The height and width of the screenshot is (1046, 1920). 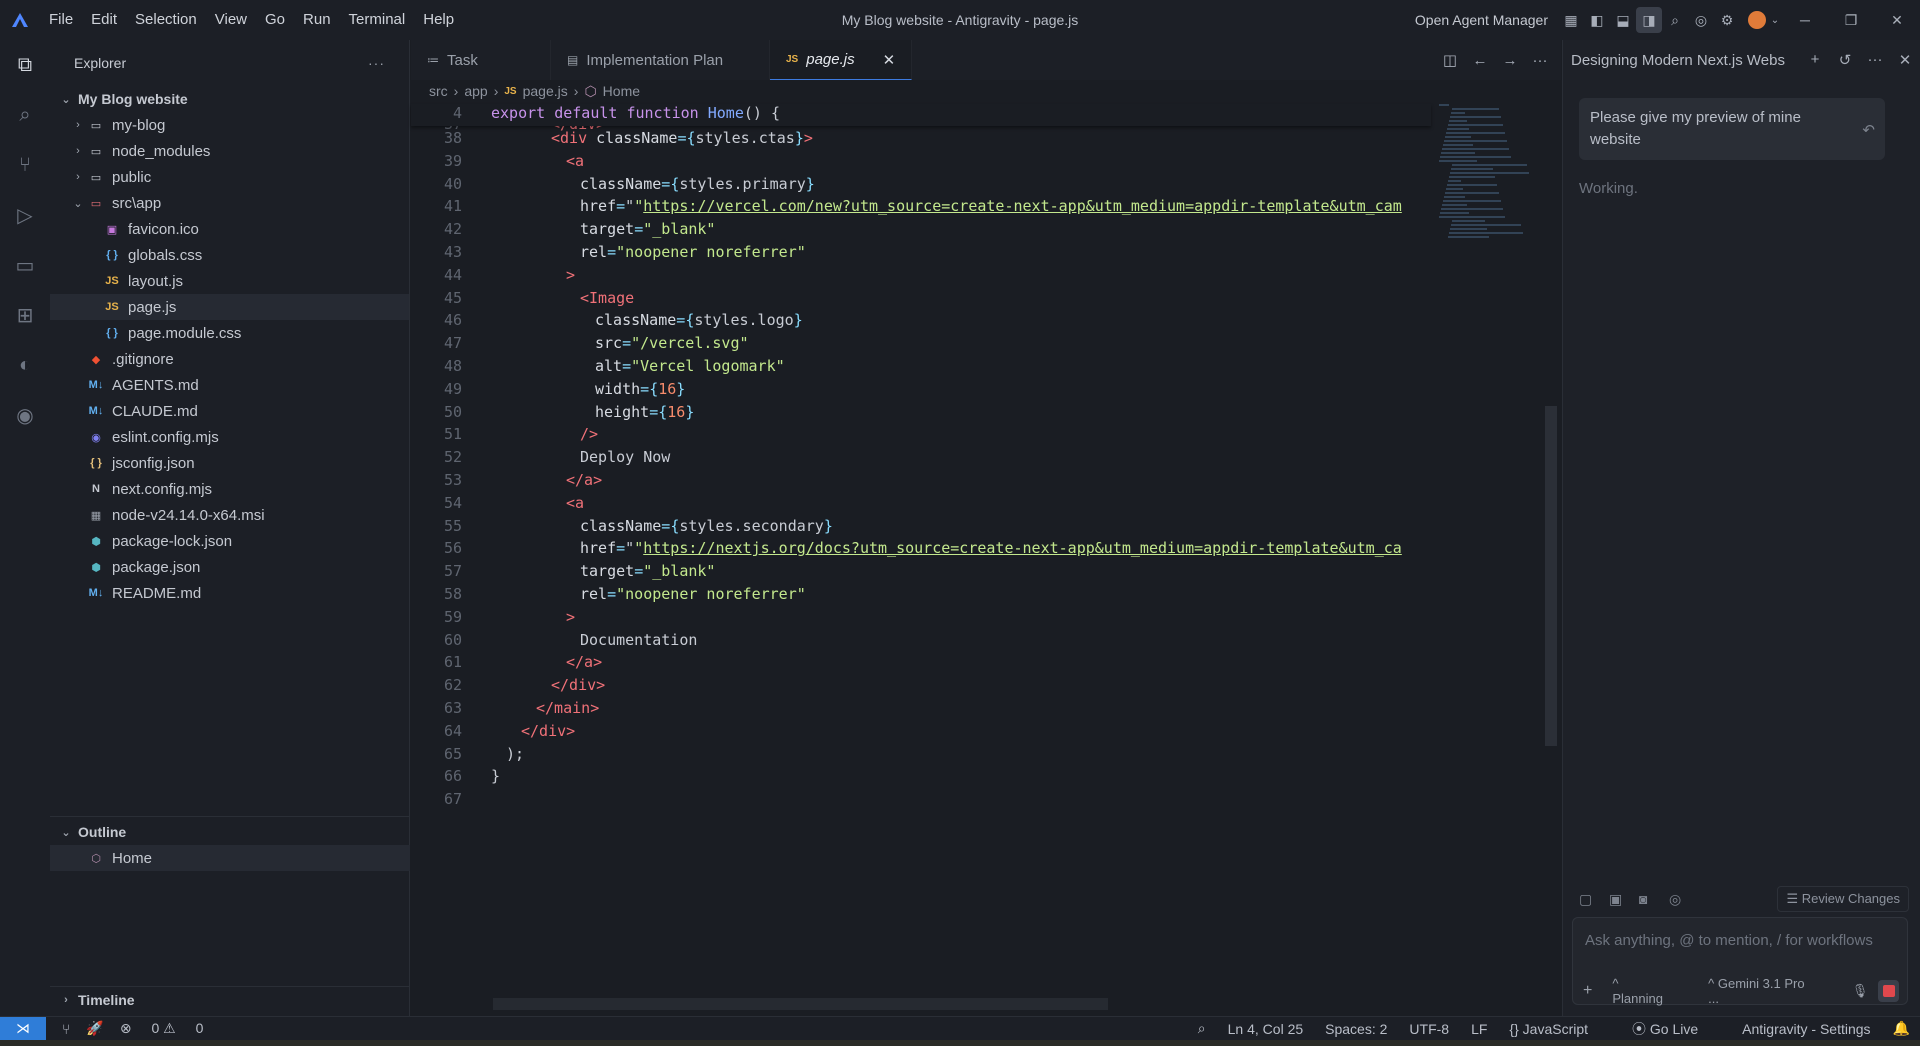 I want to click on search-icon: ⌕, so click(x=1675, y=20).